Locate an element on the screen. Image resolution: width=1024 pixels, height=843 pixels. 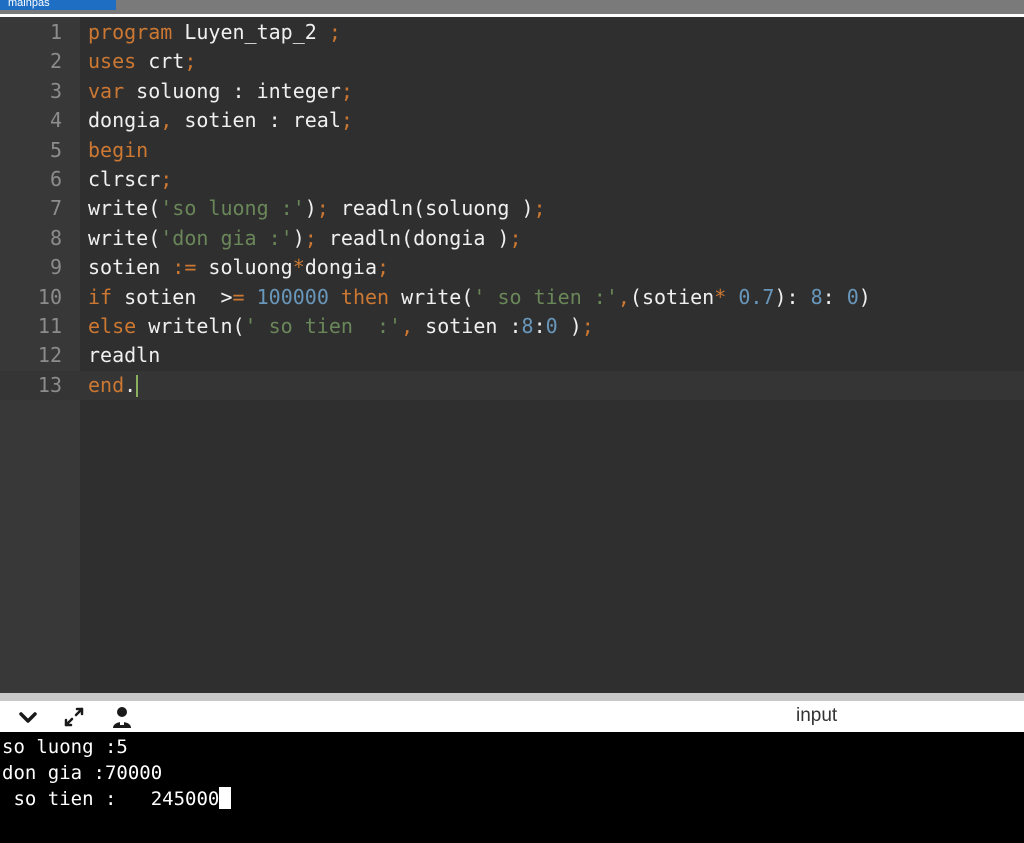
code-token: := is located at coordinates (184, 267).